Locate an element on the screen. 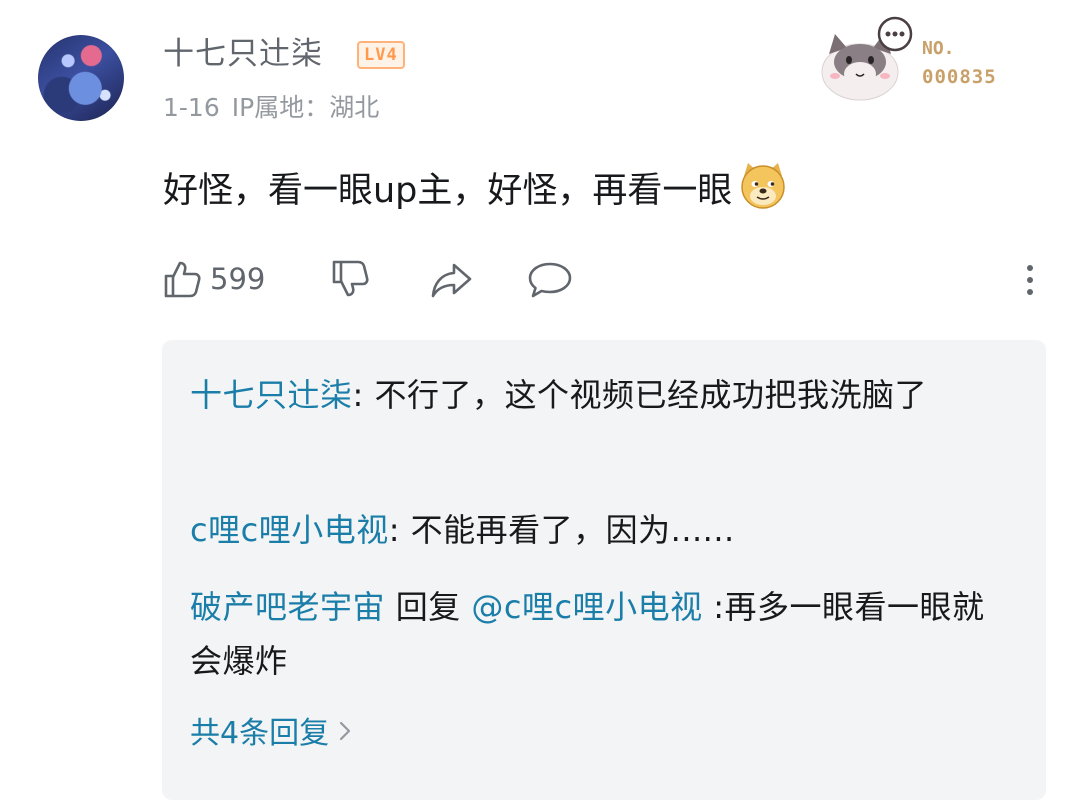  view-all-replies-link: 共4条回复 is located at coordinates (270, 733).